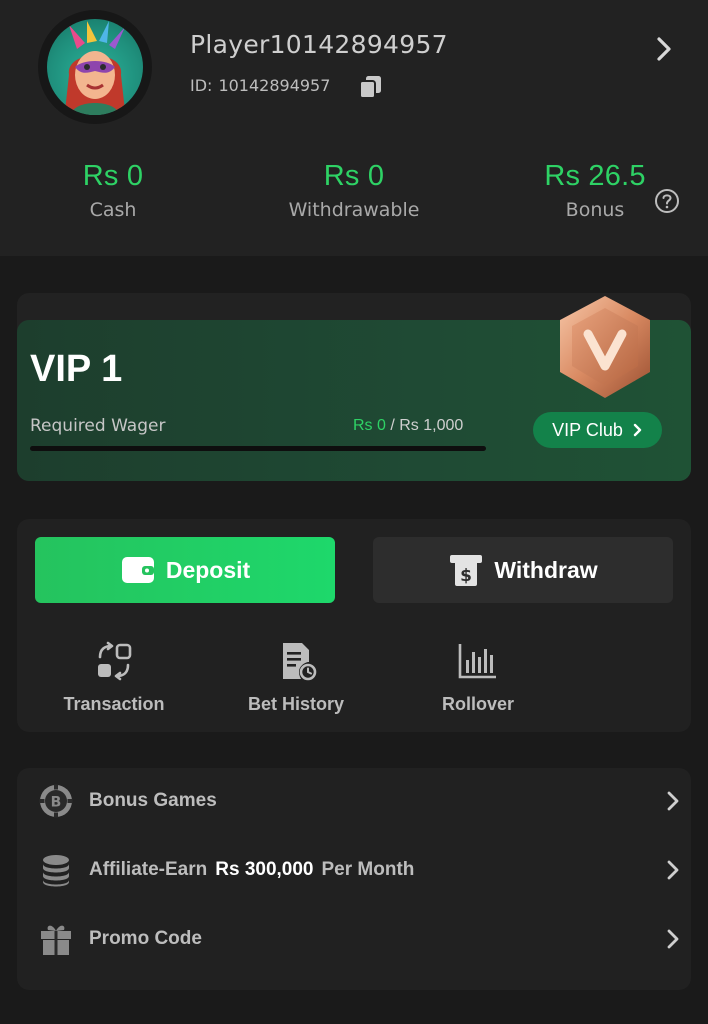 The image size is (708, 1024). I want to click on balance-cash: Rs 0 Cash, so click(113, 190).